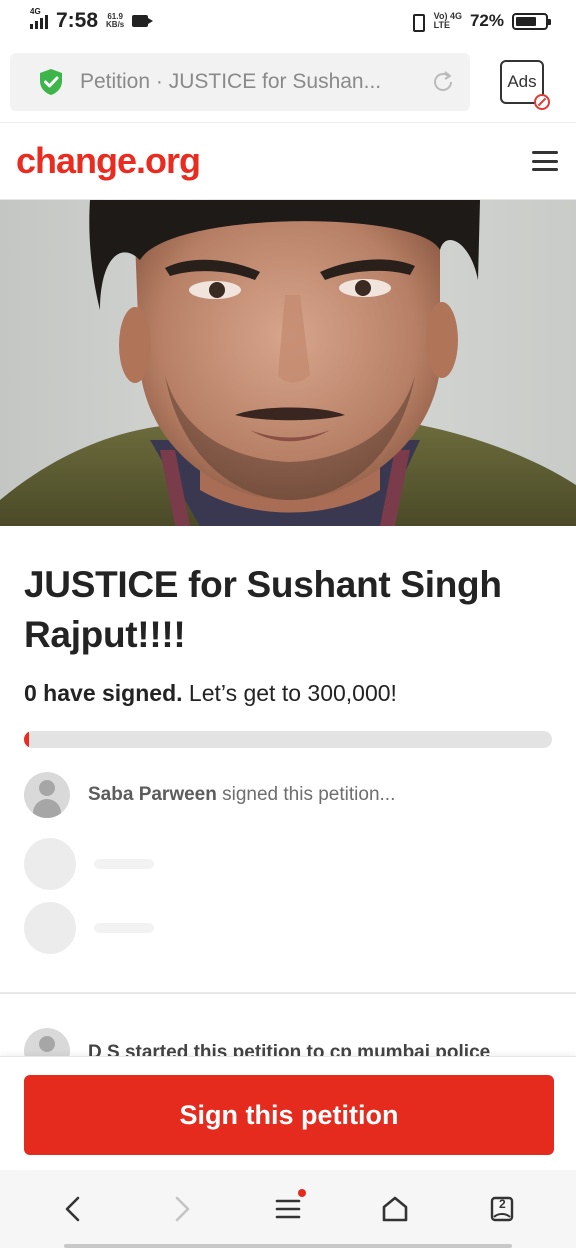 The image size is (576, 1248). Describe the element at coordinates (288, 161) in the screenshot. I see `site-header: change.org` at that location.